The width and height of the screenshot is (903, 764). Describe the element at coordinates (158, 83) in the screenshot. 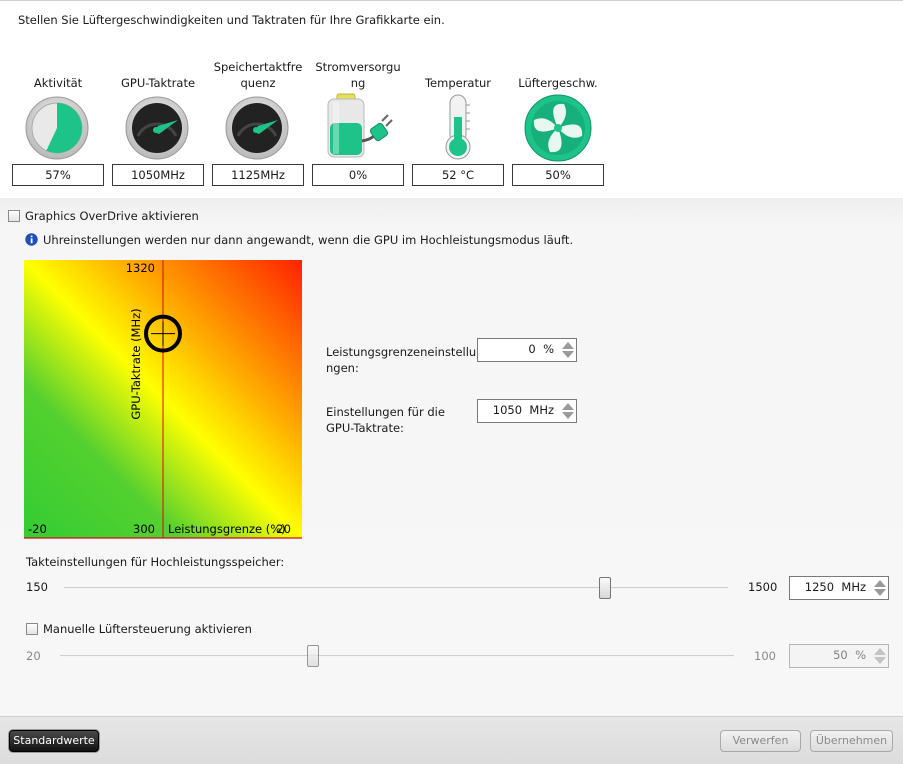

I see `gauge-label-gpu-clock: GPU-Taktrate` at that location.